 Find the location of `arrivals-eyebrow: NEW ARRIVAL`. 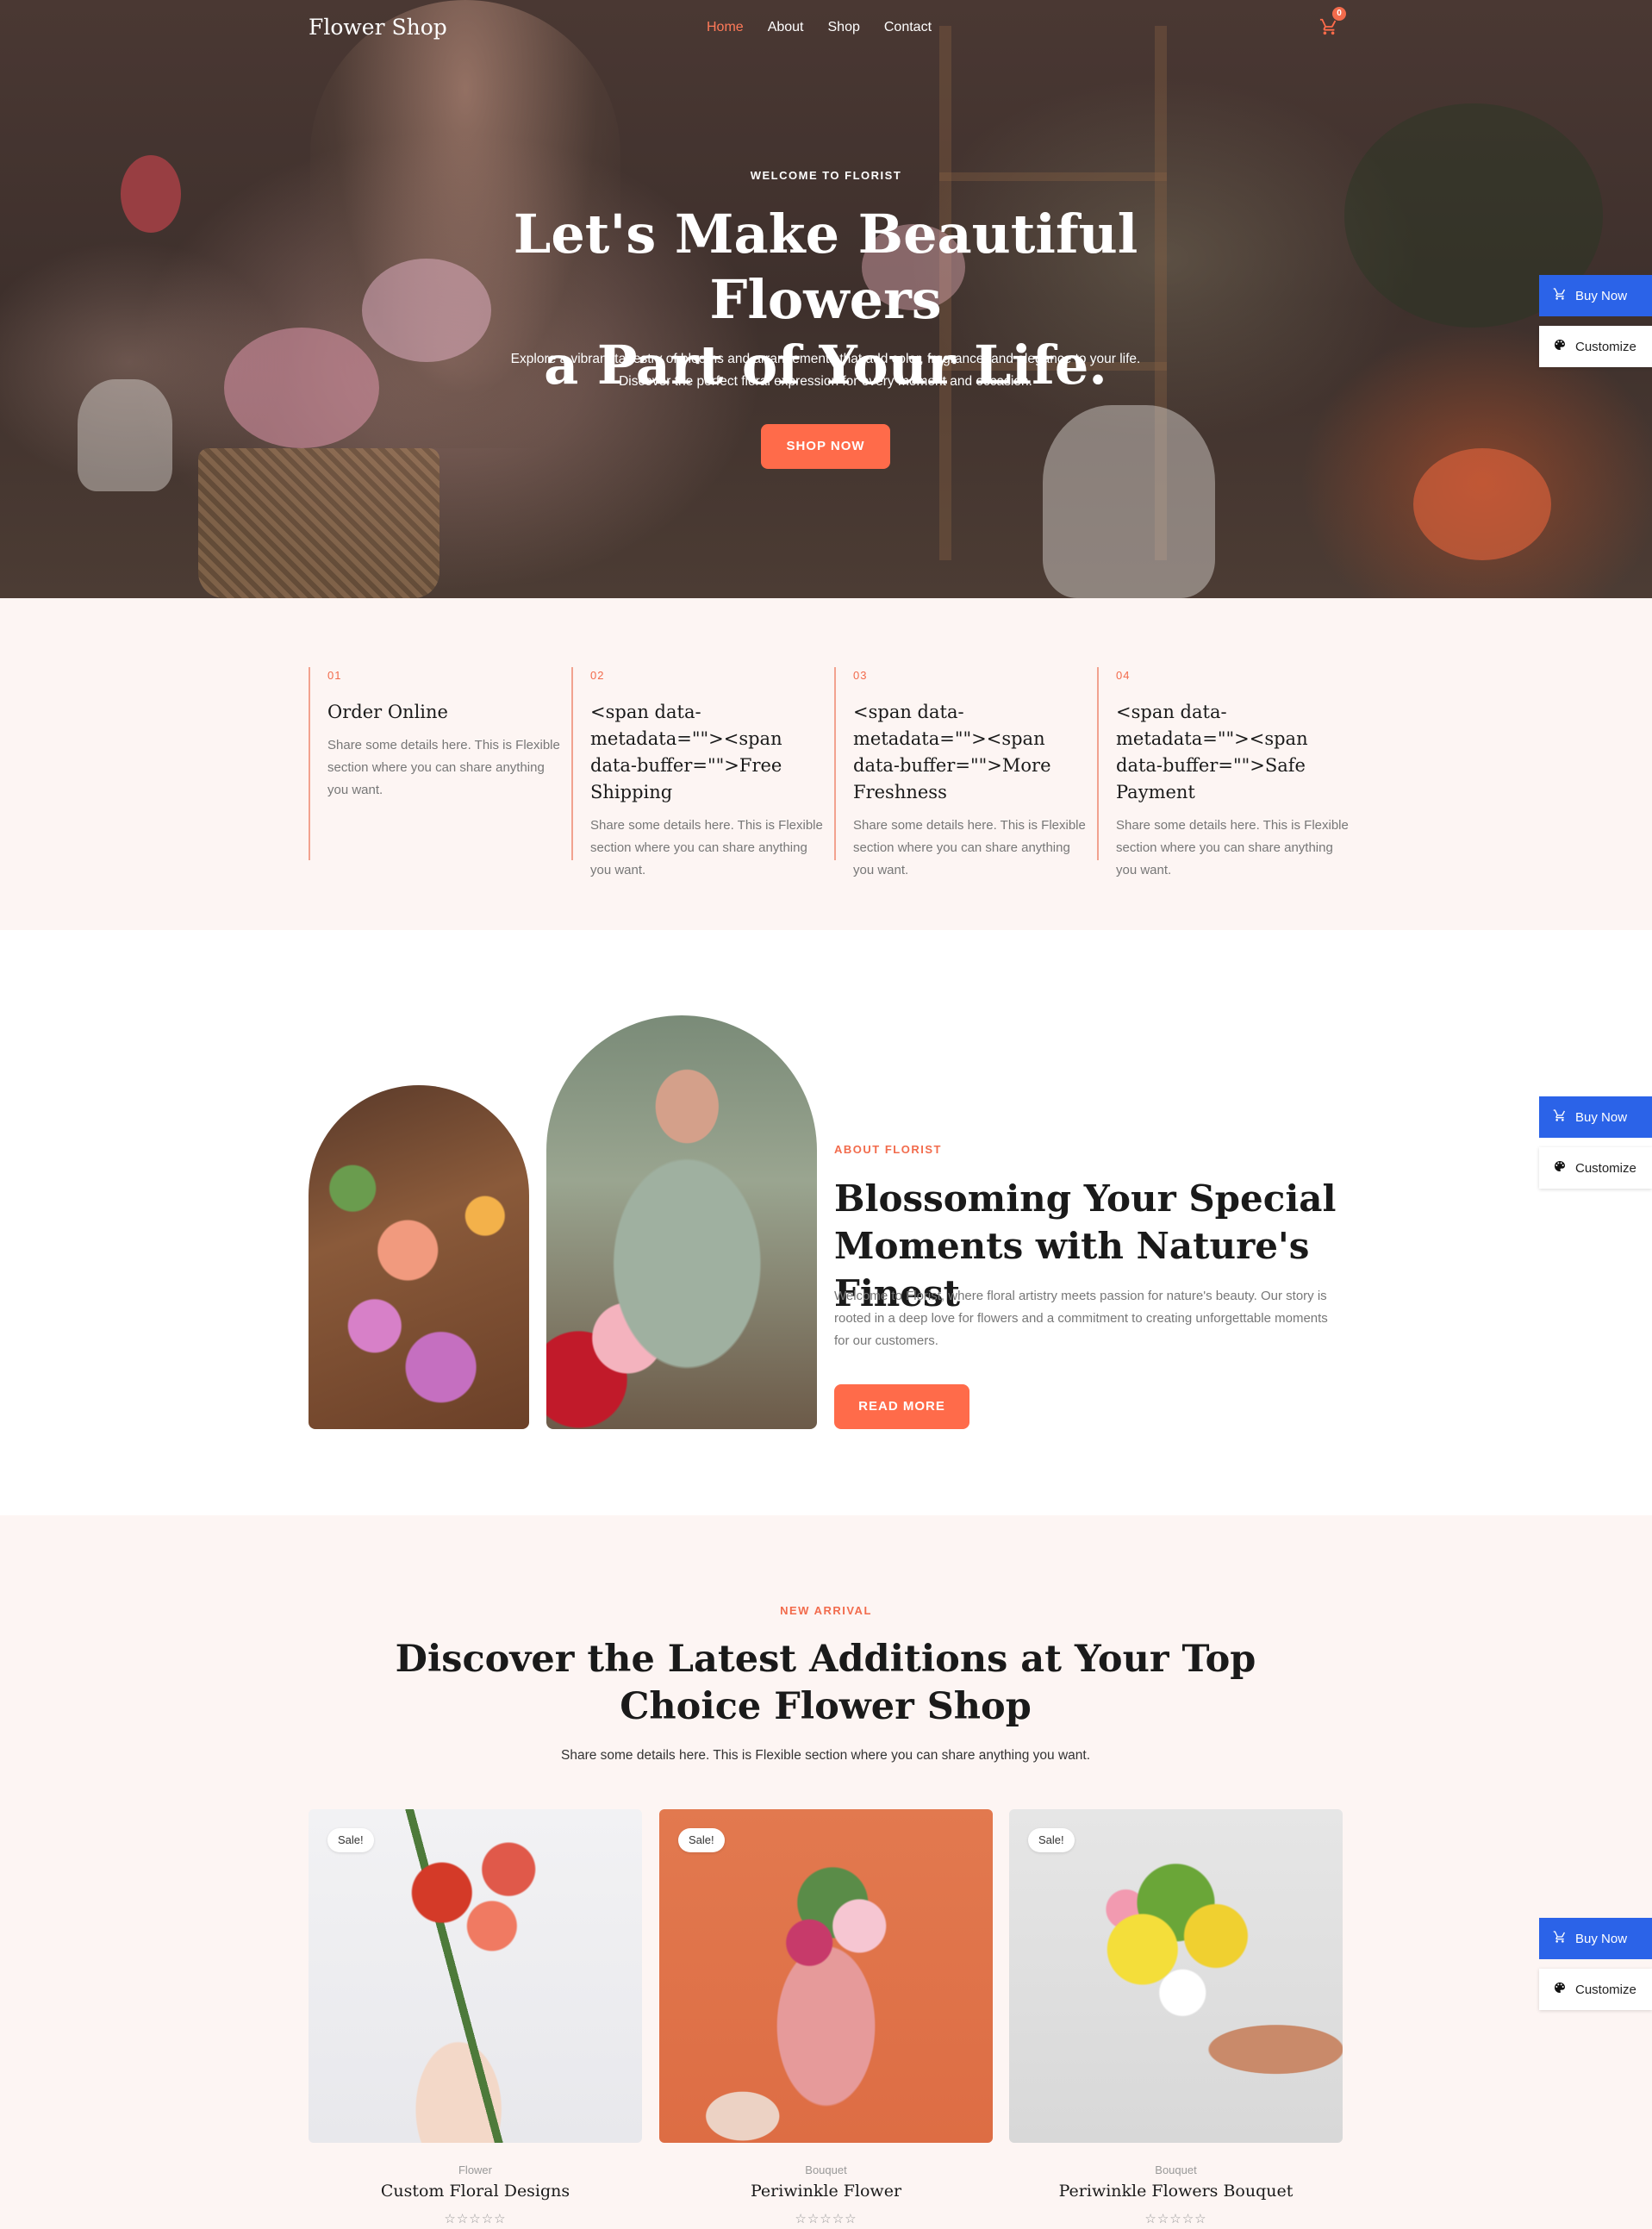

arrivals-eyebrow: NEW ARRIVAL is located at coordinates (826, 1610).